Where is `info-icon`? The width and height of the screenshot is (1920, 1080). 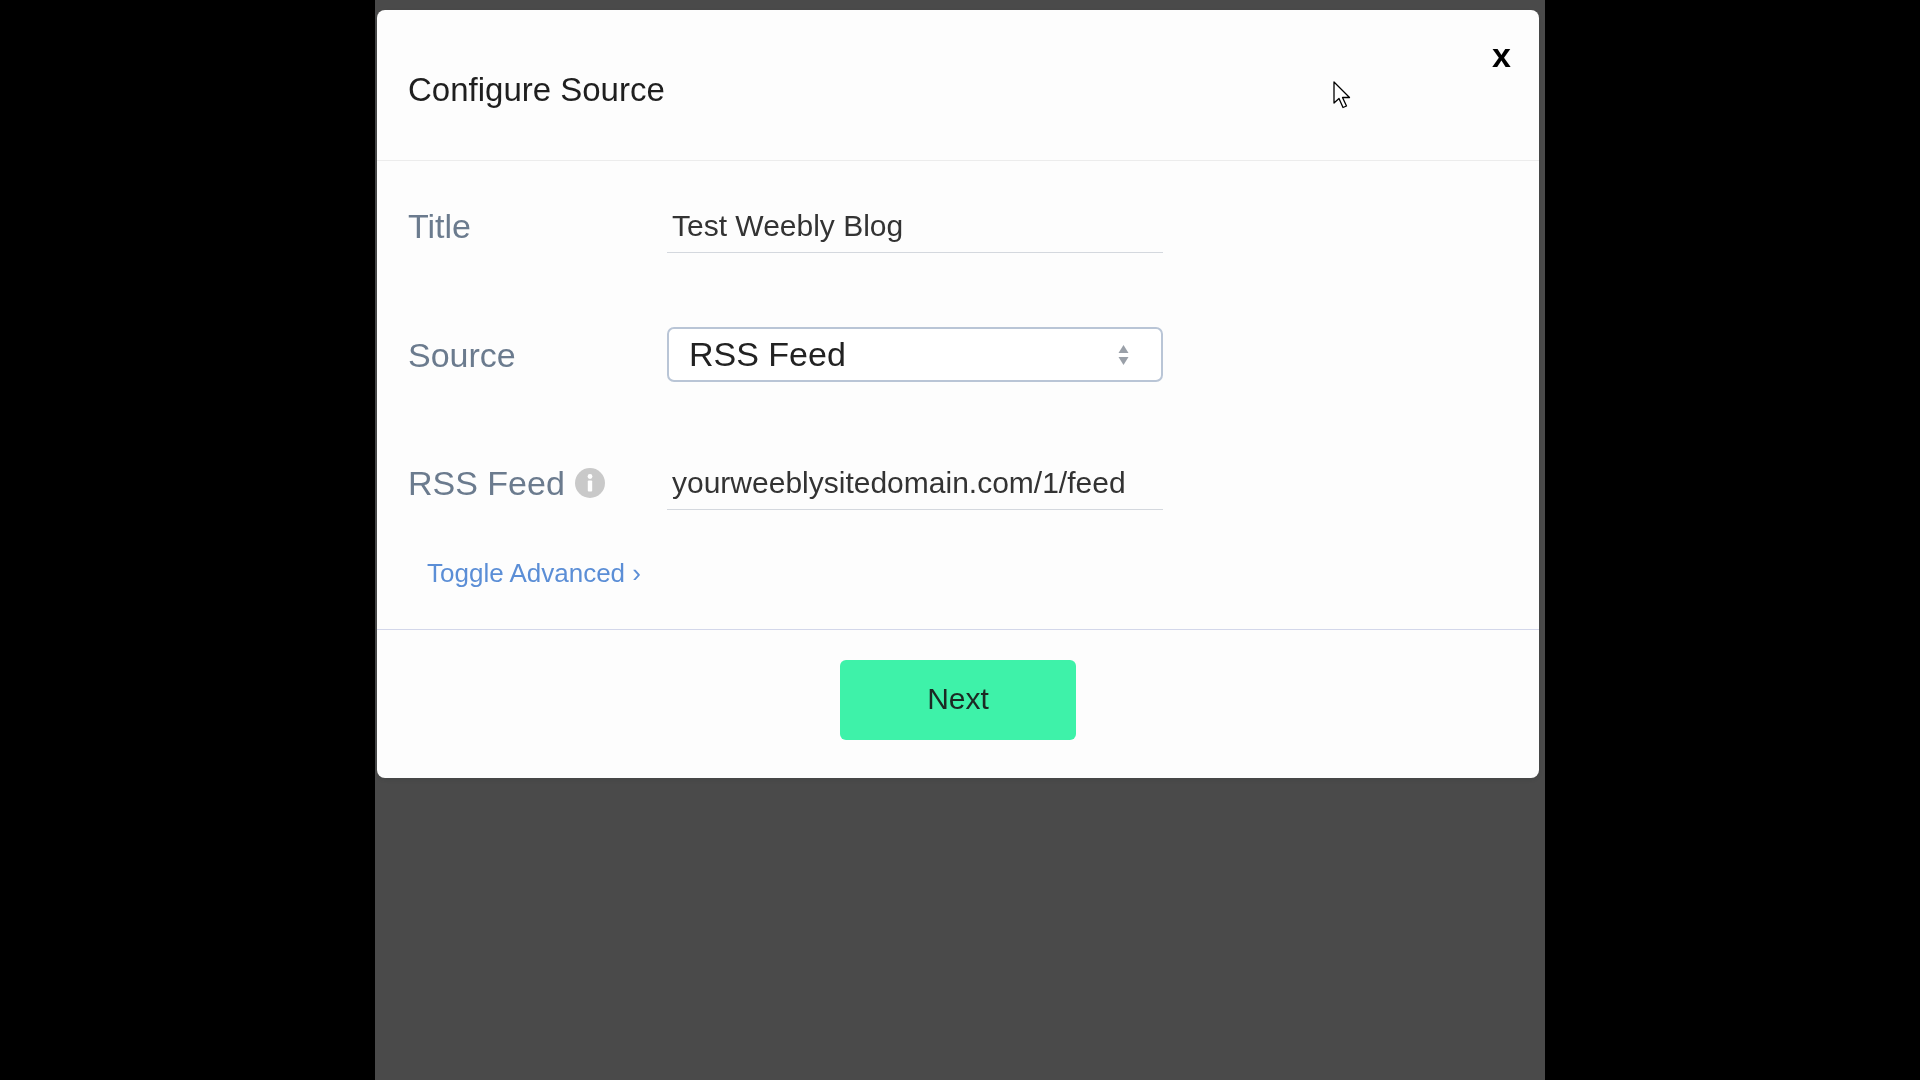 info-icon is located at coordinates (589, 483).